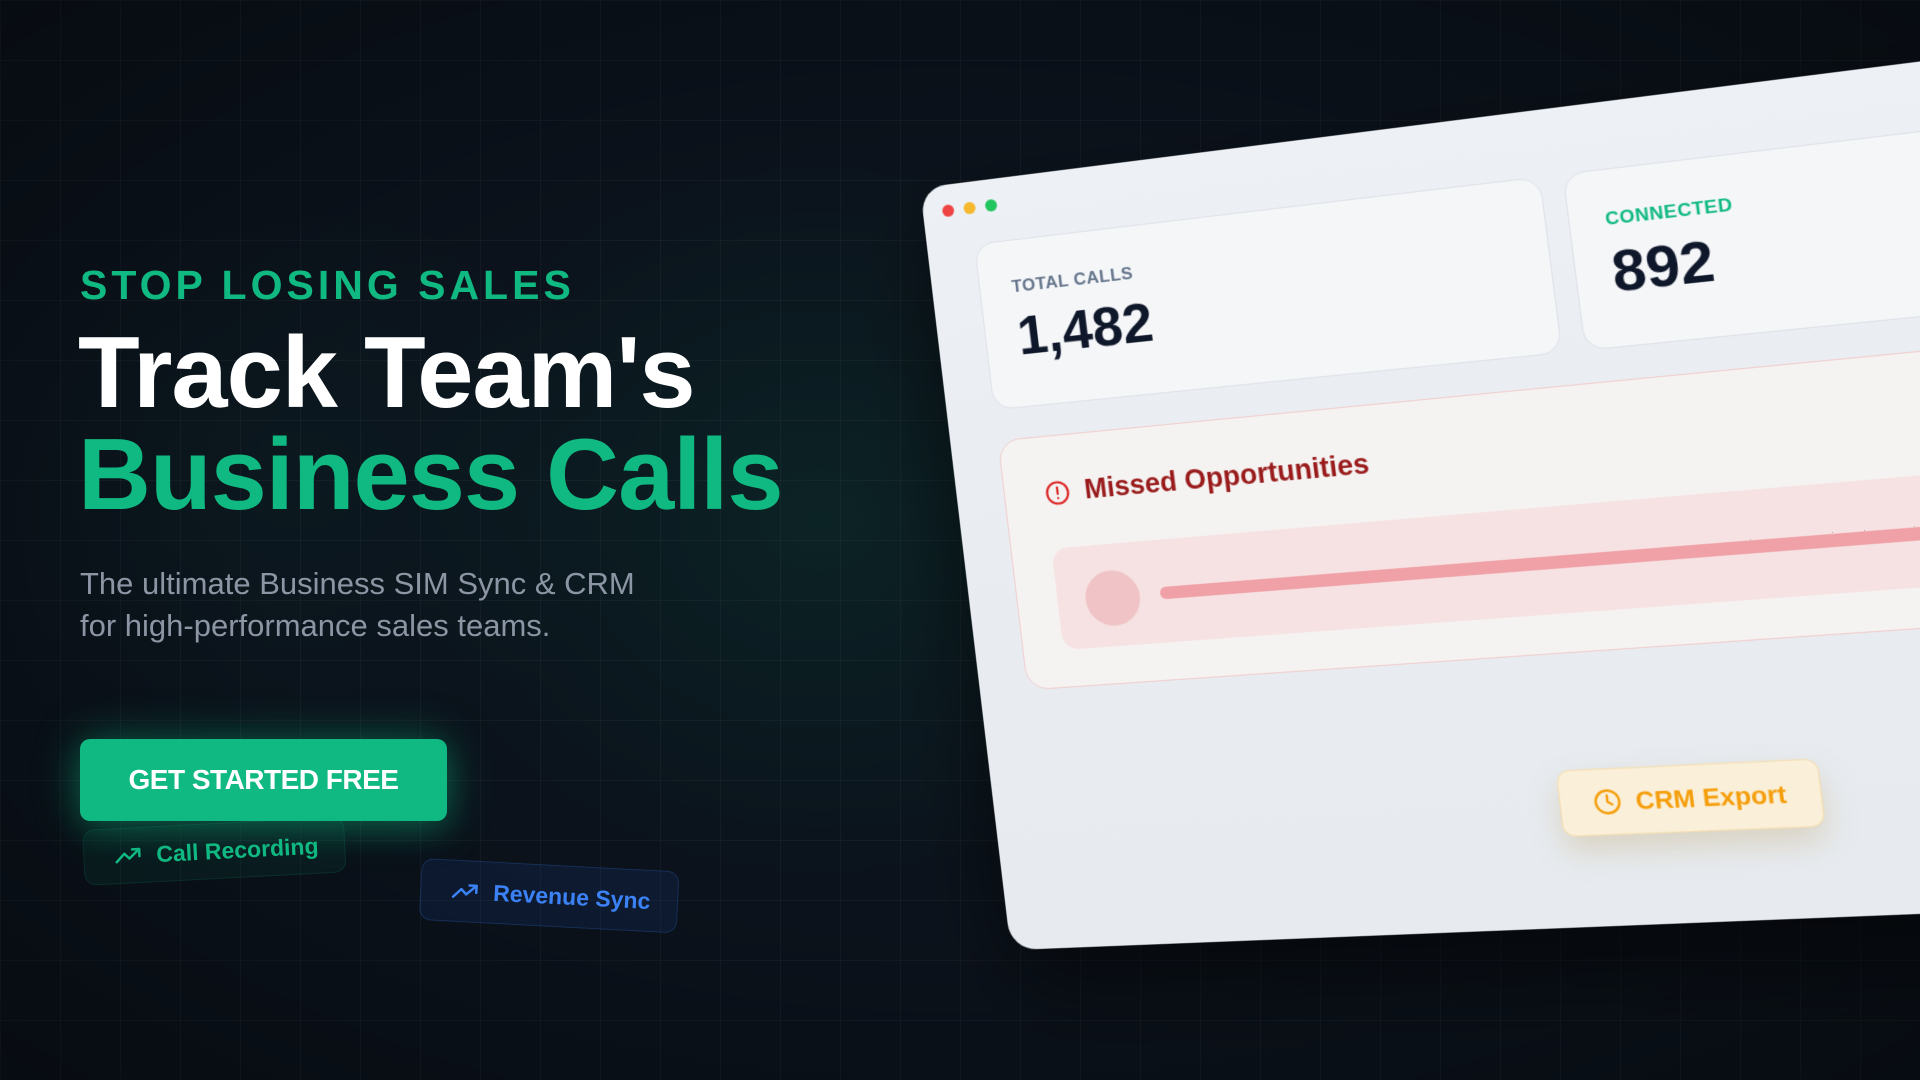  I want to click on crm-export-chip: CRM Export, so click(1690, 798).